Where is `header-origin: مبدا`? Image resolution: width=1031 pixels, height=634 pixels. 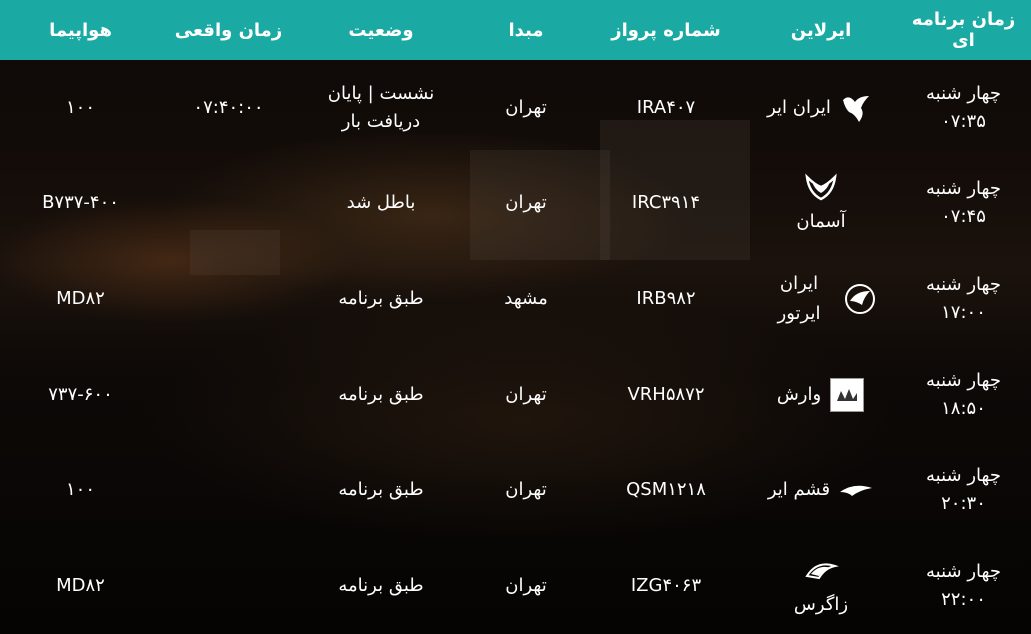
header-origin: مبدا is located at coordinates (526, 30).